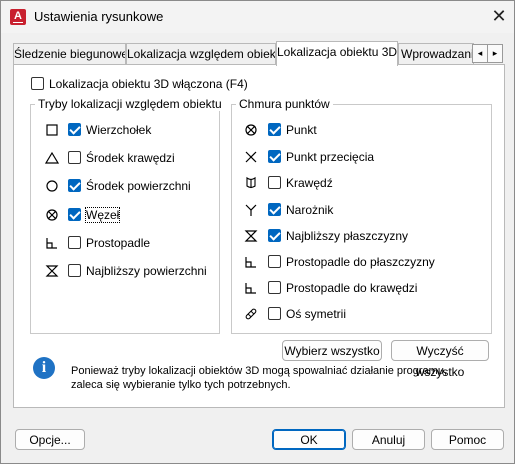 This screenshot has width=515, height=464. What do you see at coordinates (316, 314) in the screenshot?
I see `pc-axis-label: Oś symetrii` at bounding box center [316, 314].